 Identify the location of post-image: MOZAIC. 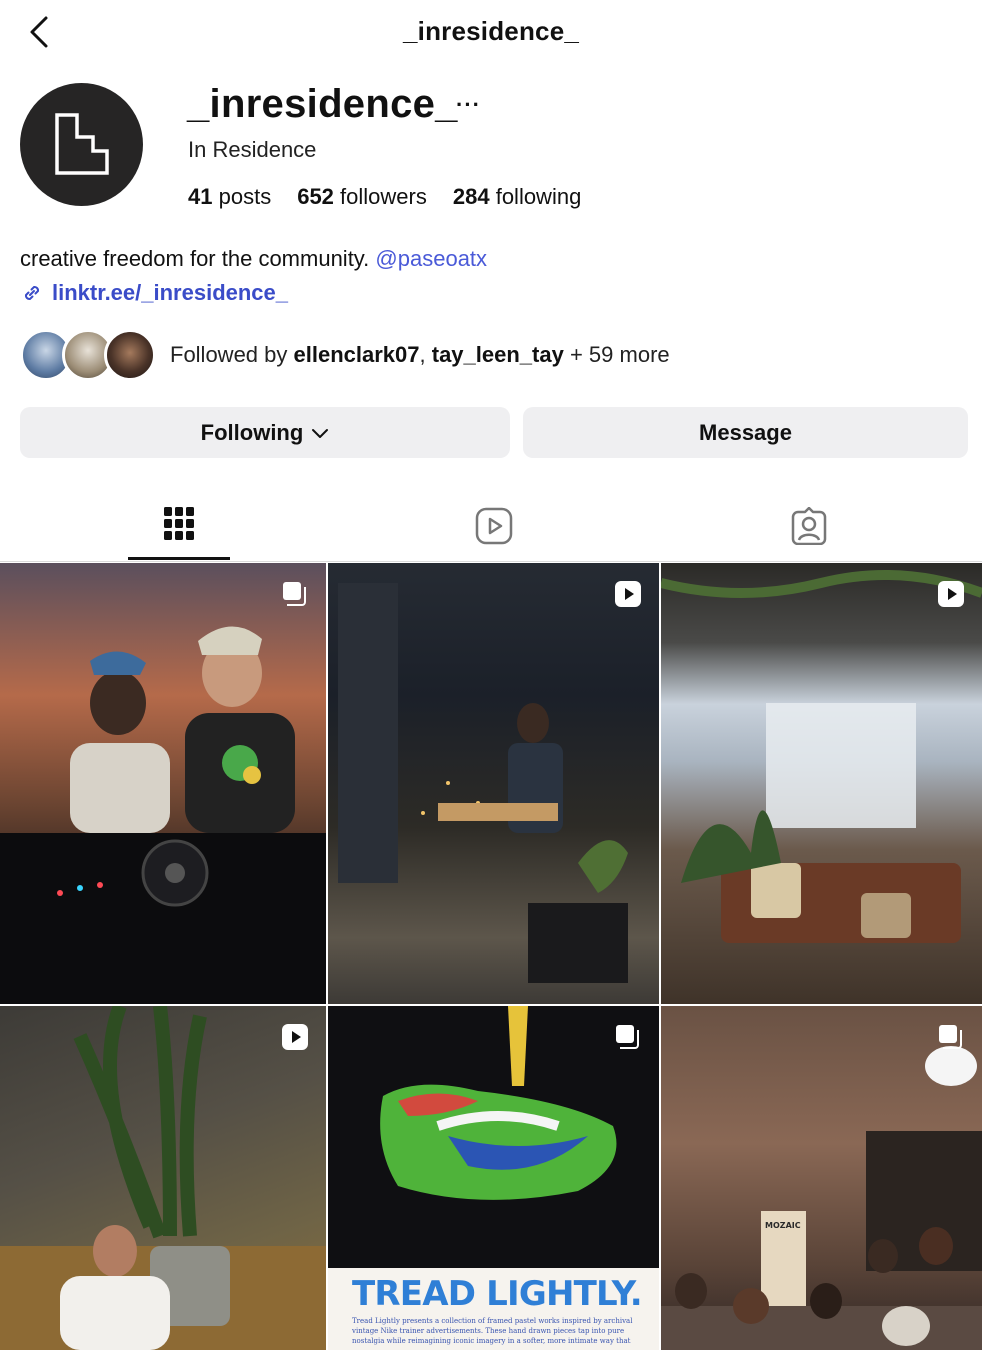
(821, 1198).